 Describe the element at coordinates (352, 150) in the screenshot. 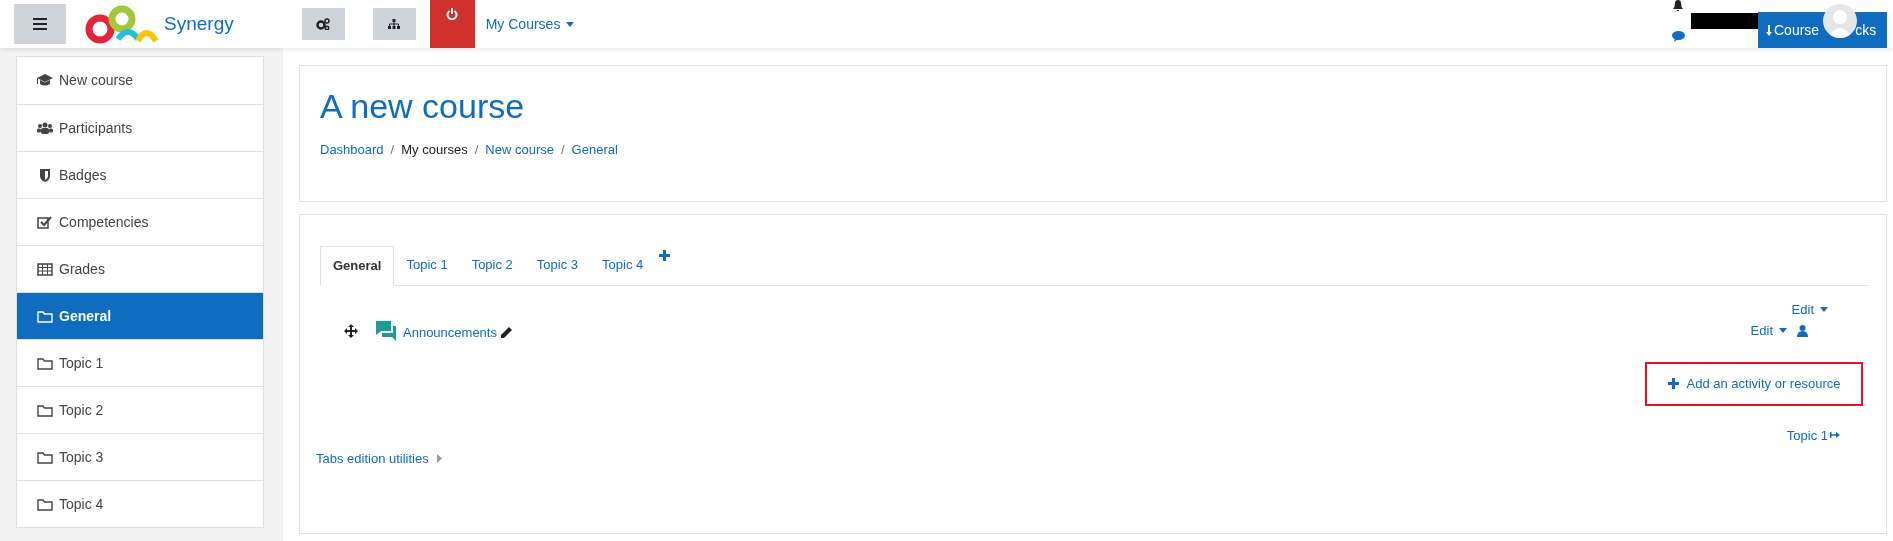

I see `breadcrumb-link: Dashboard` at that location.